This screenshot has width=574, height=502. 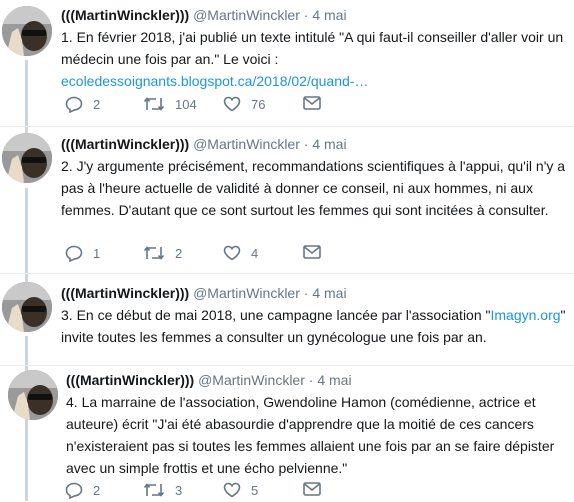 I want to click on retweet-button: 2, so click(x=162, y=253).